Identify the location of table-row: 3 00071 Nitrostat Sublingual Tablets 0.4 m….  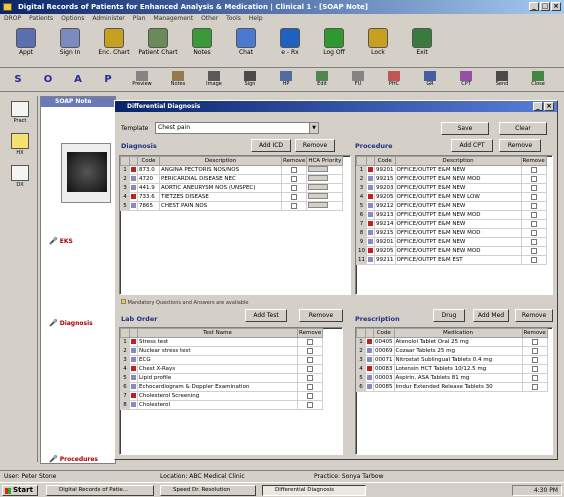
(452, 360).